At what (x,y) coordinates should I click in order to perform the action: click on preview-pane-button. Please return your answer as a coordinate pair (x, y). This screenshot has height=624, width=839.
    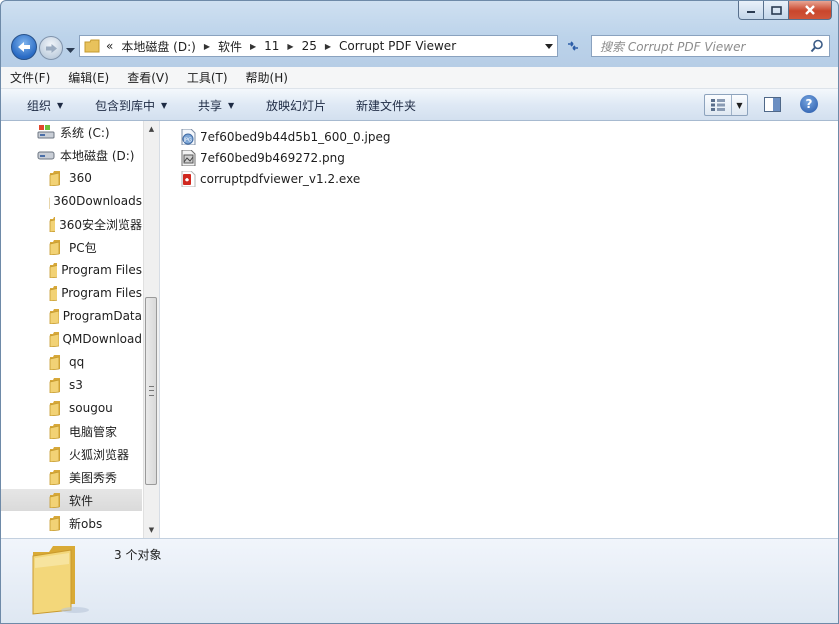
    Looking at the image, I should click on (772, 106).